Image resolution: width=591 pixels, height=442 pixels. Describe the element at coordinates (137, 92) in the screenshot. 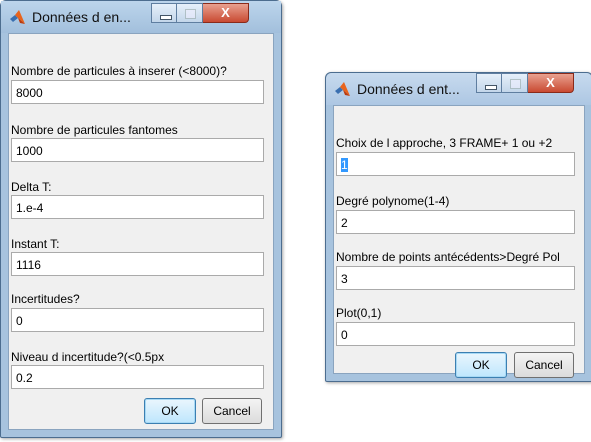

I see `particles-count-input: 8000` at that location.